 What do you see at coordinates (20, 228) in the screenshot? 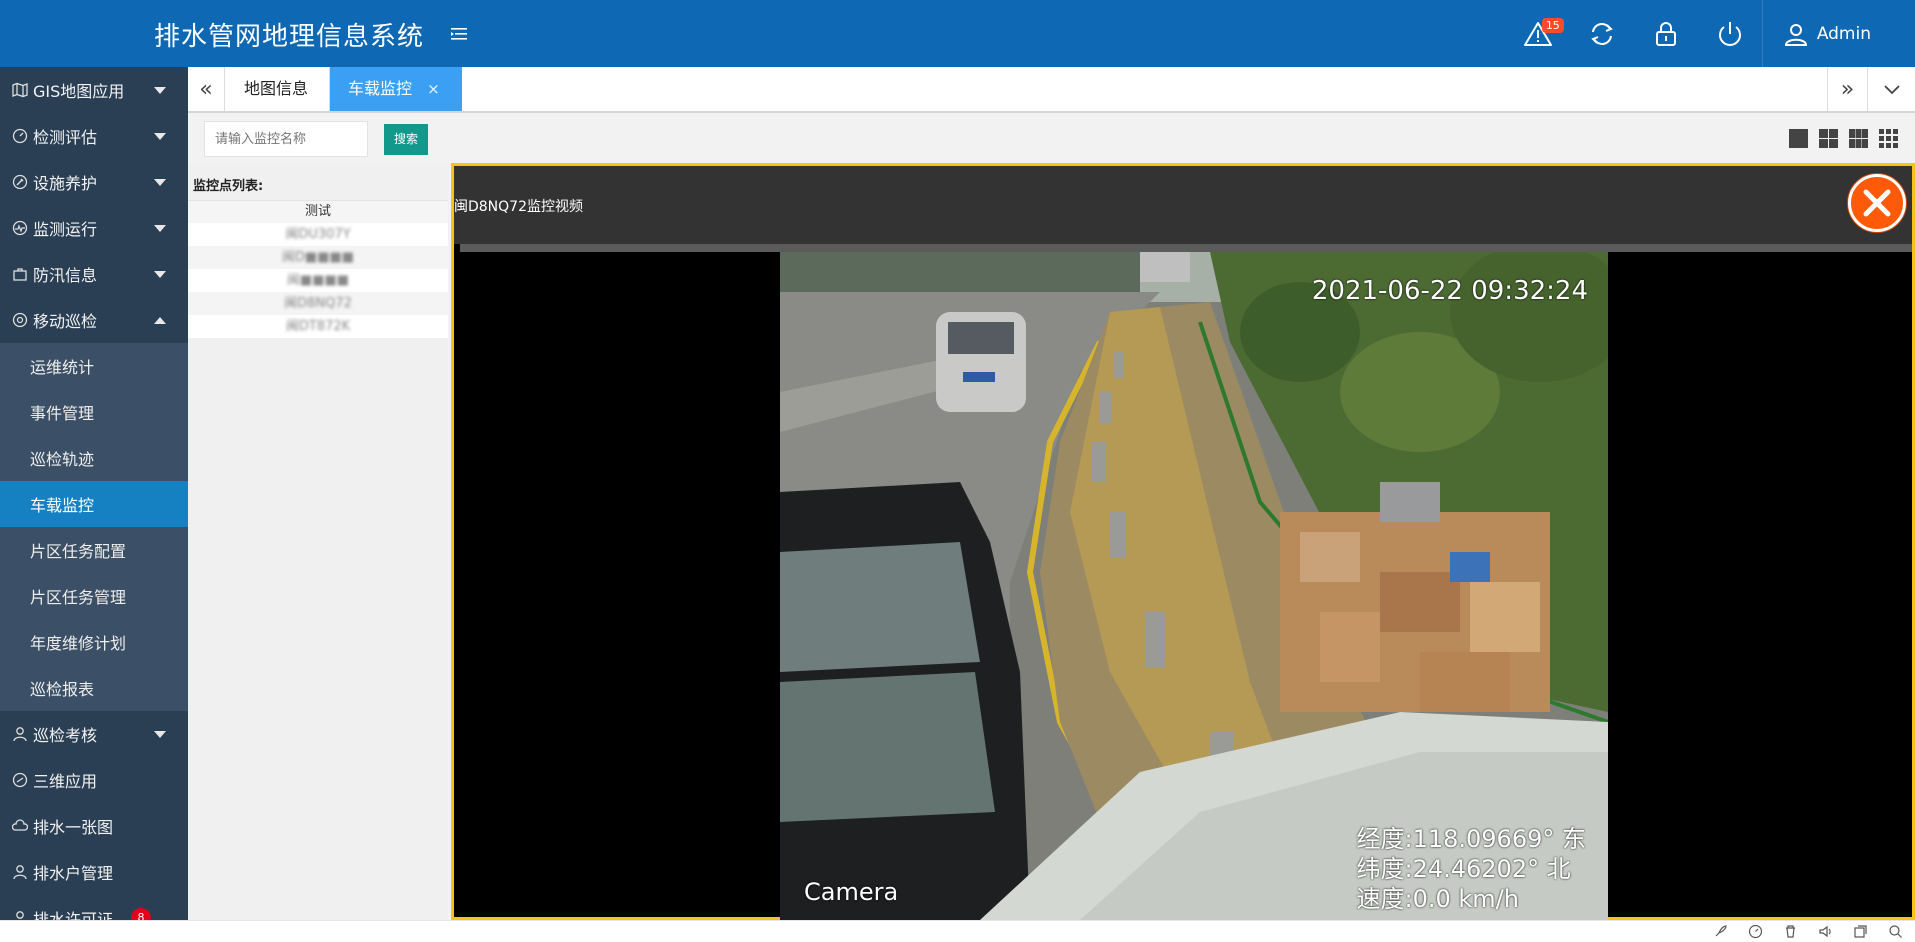
I see `pulse-icon` at bounding box center [20, 228].